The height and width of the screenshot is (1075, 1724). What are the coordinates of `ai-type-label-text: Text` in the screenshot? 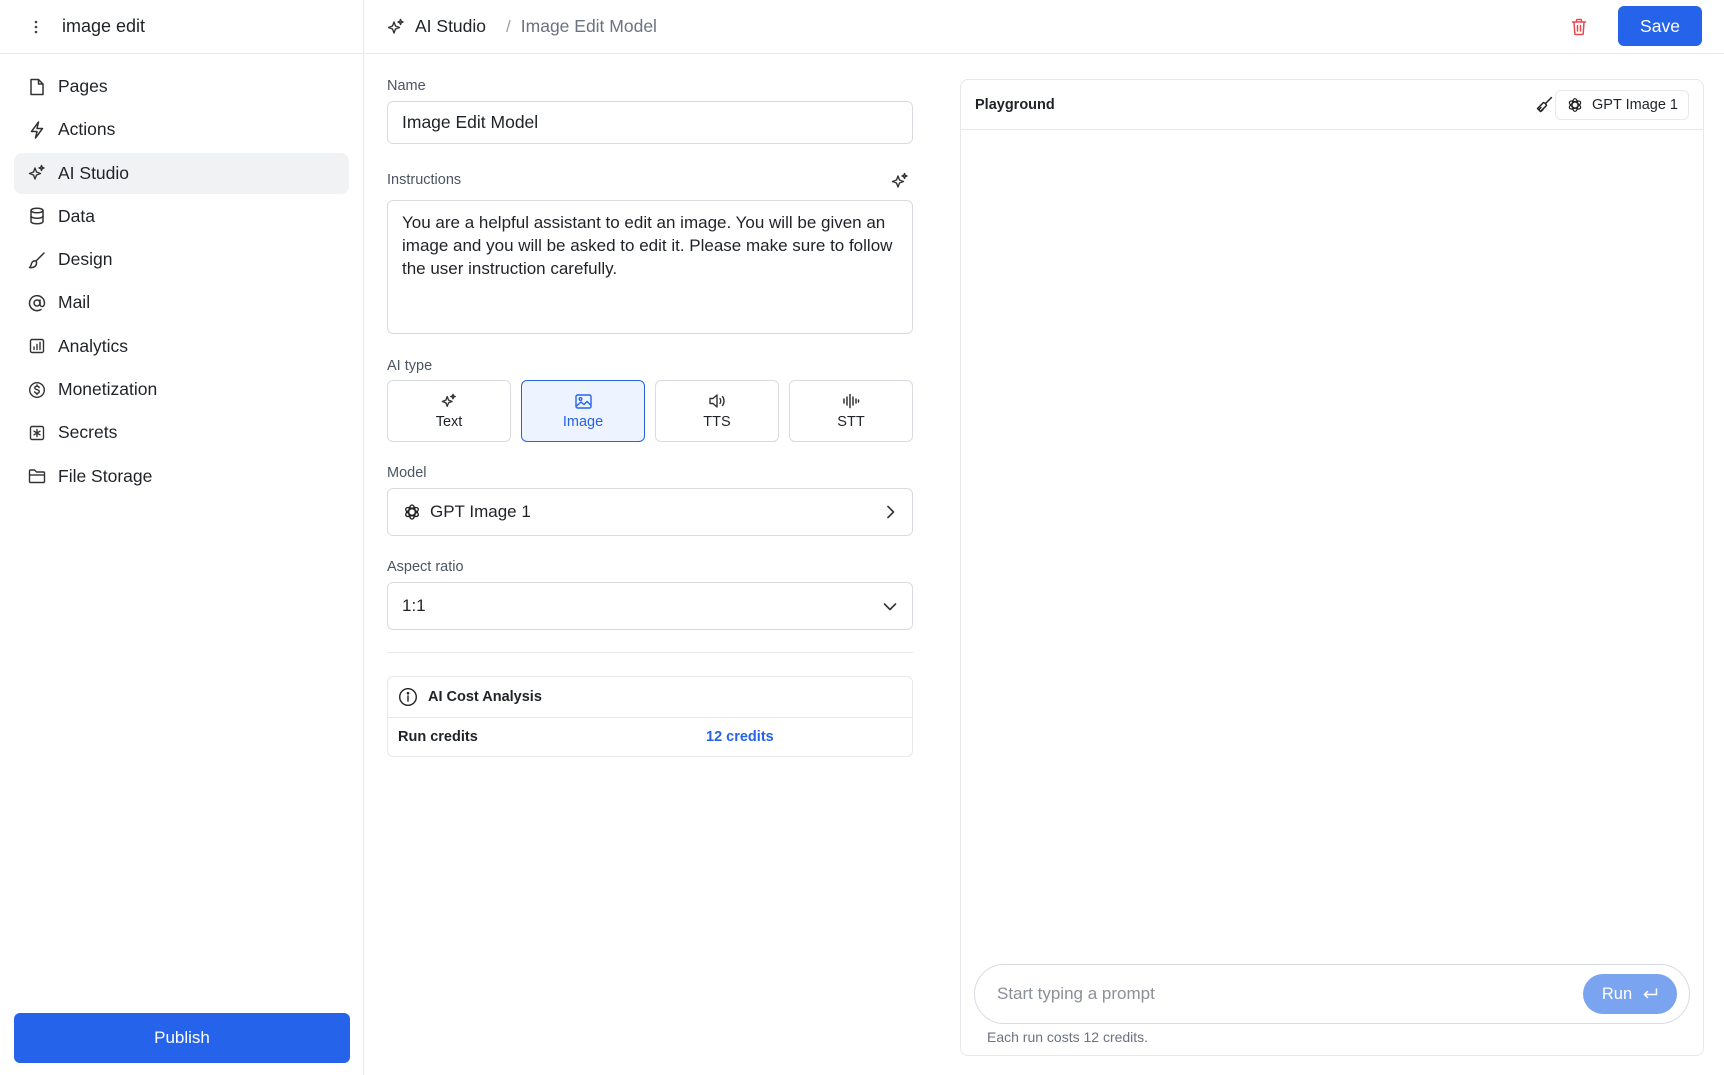 It's located at (449, 422).